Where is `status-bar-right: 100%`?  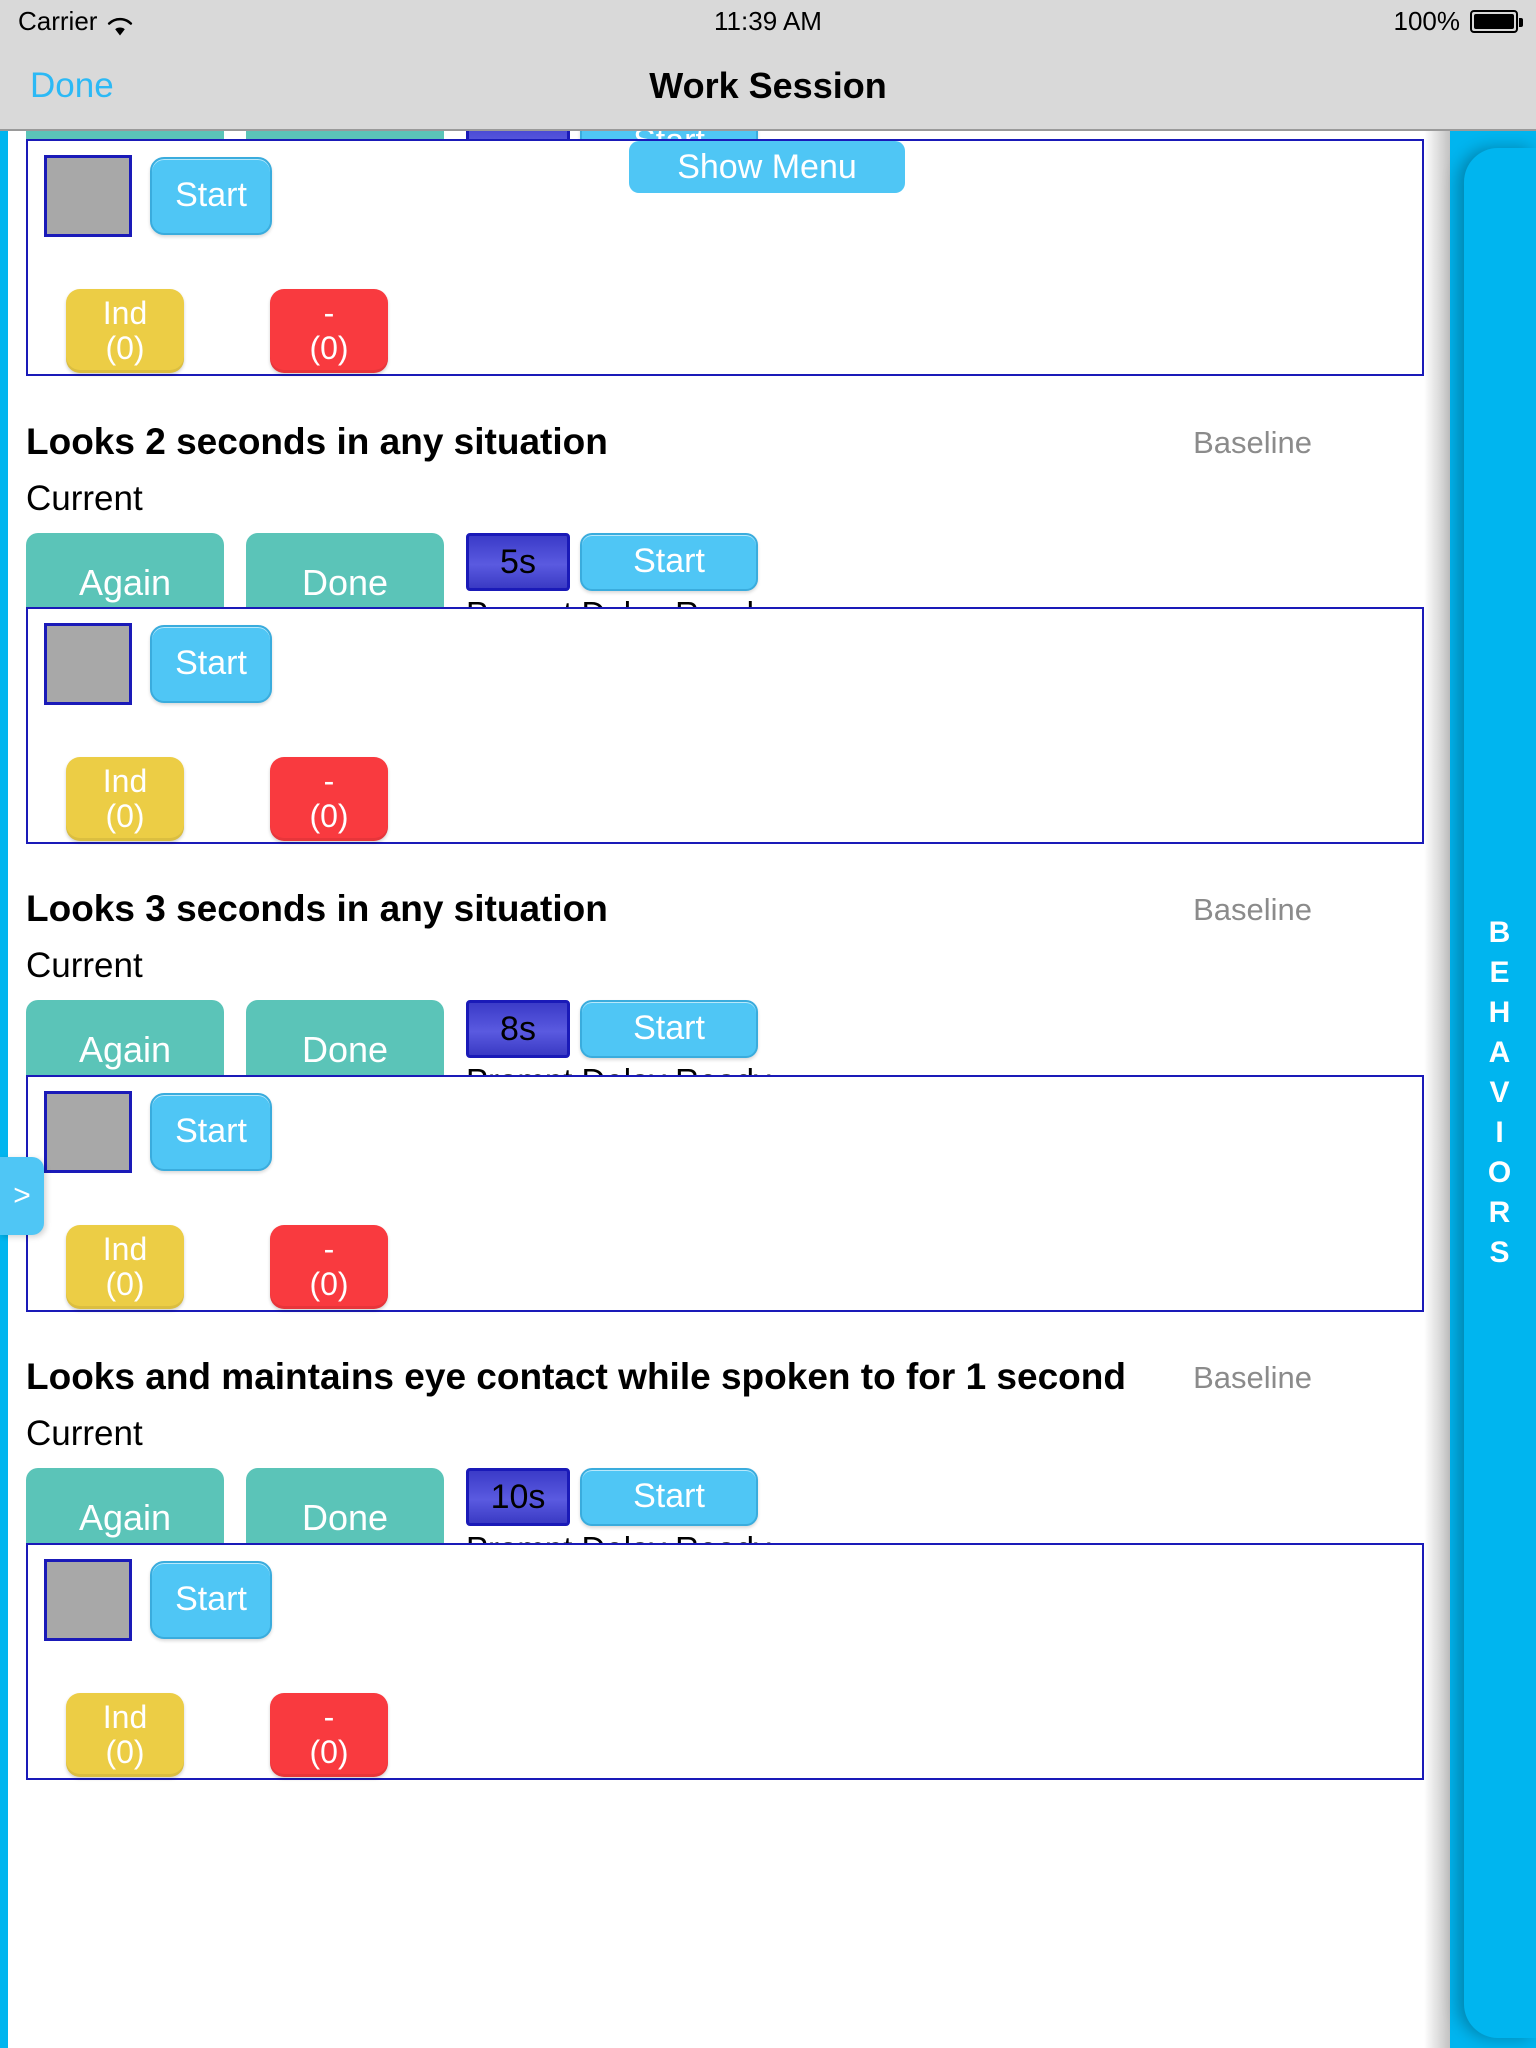
status-bar-right: 100% is located at coordinates (1458, 21).